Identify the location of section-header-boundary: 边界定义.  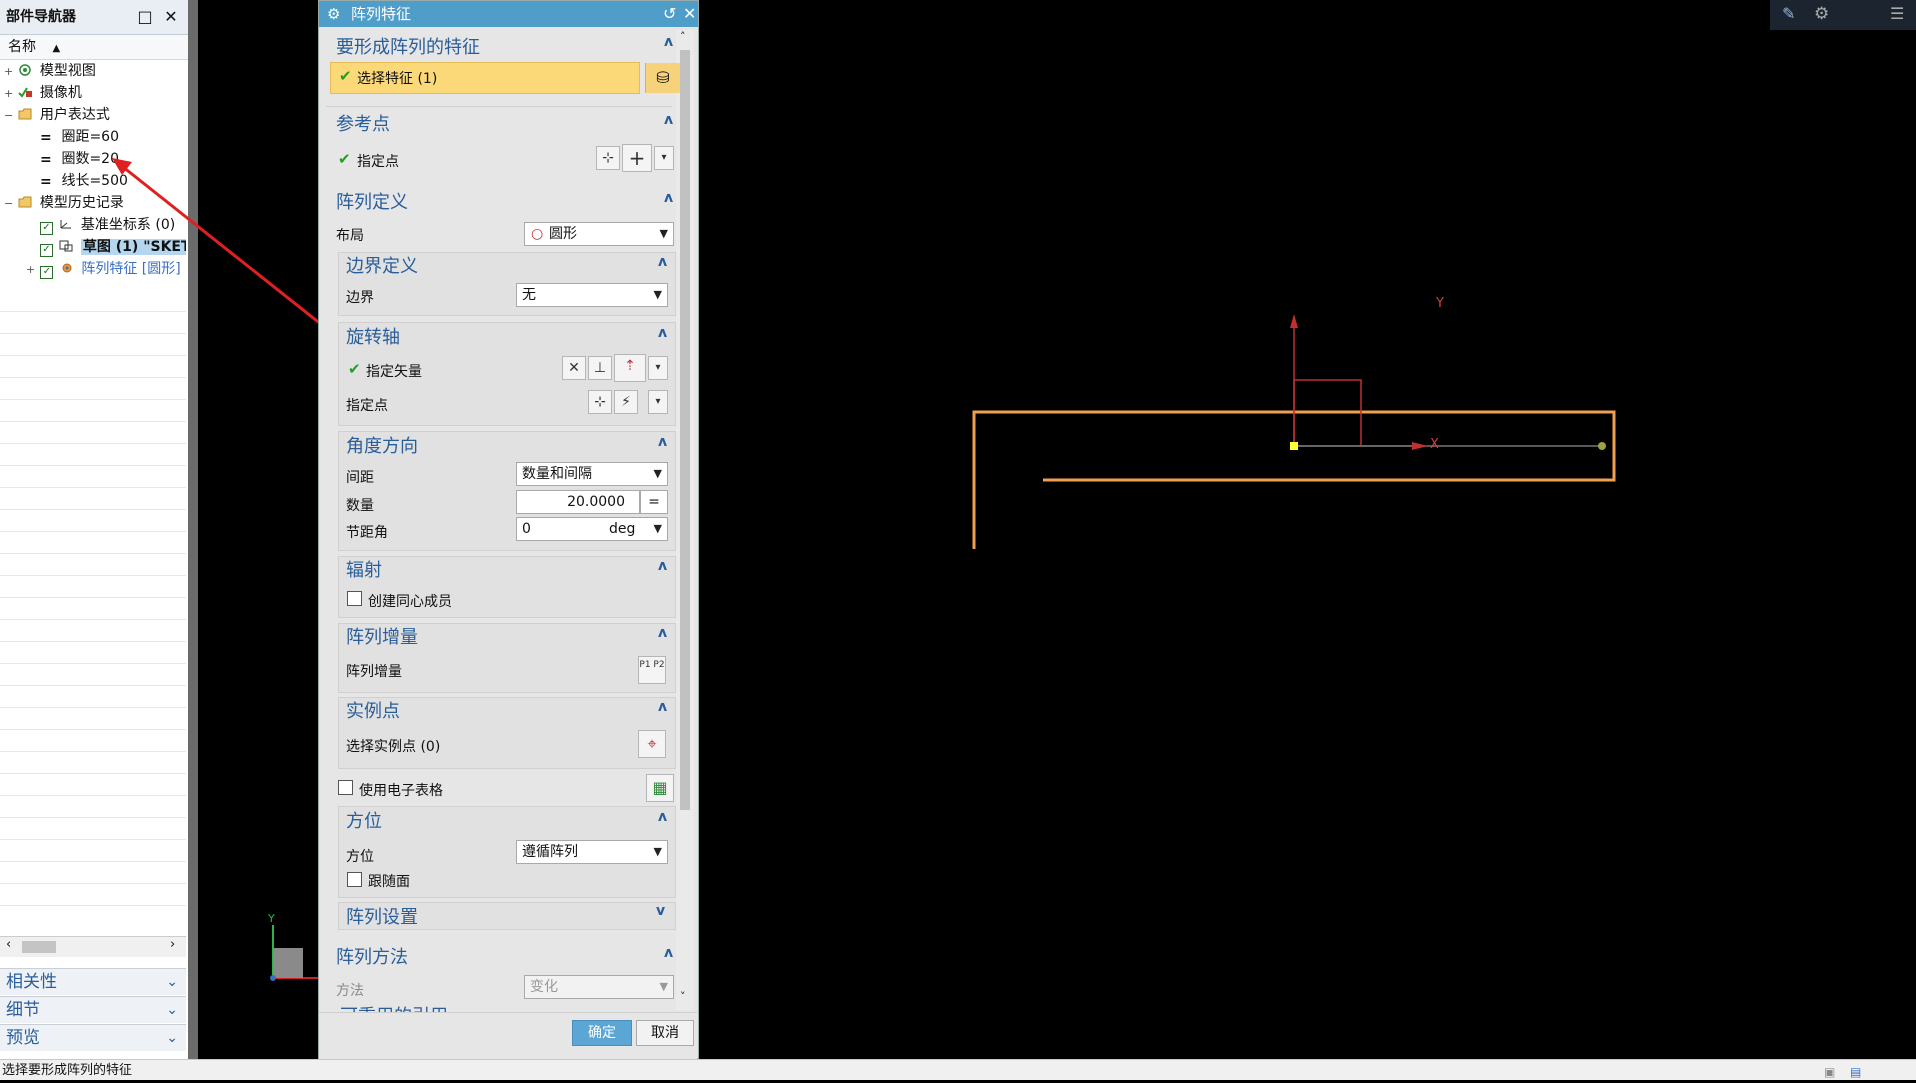
(382, 265).